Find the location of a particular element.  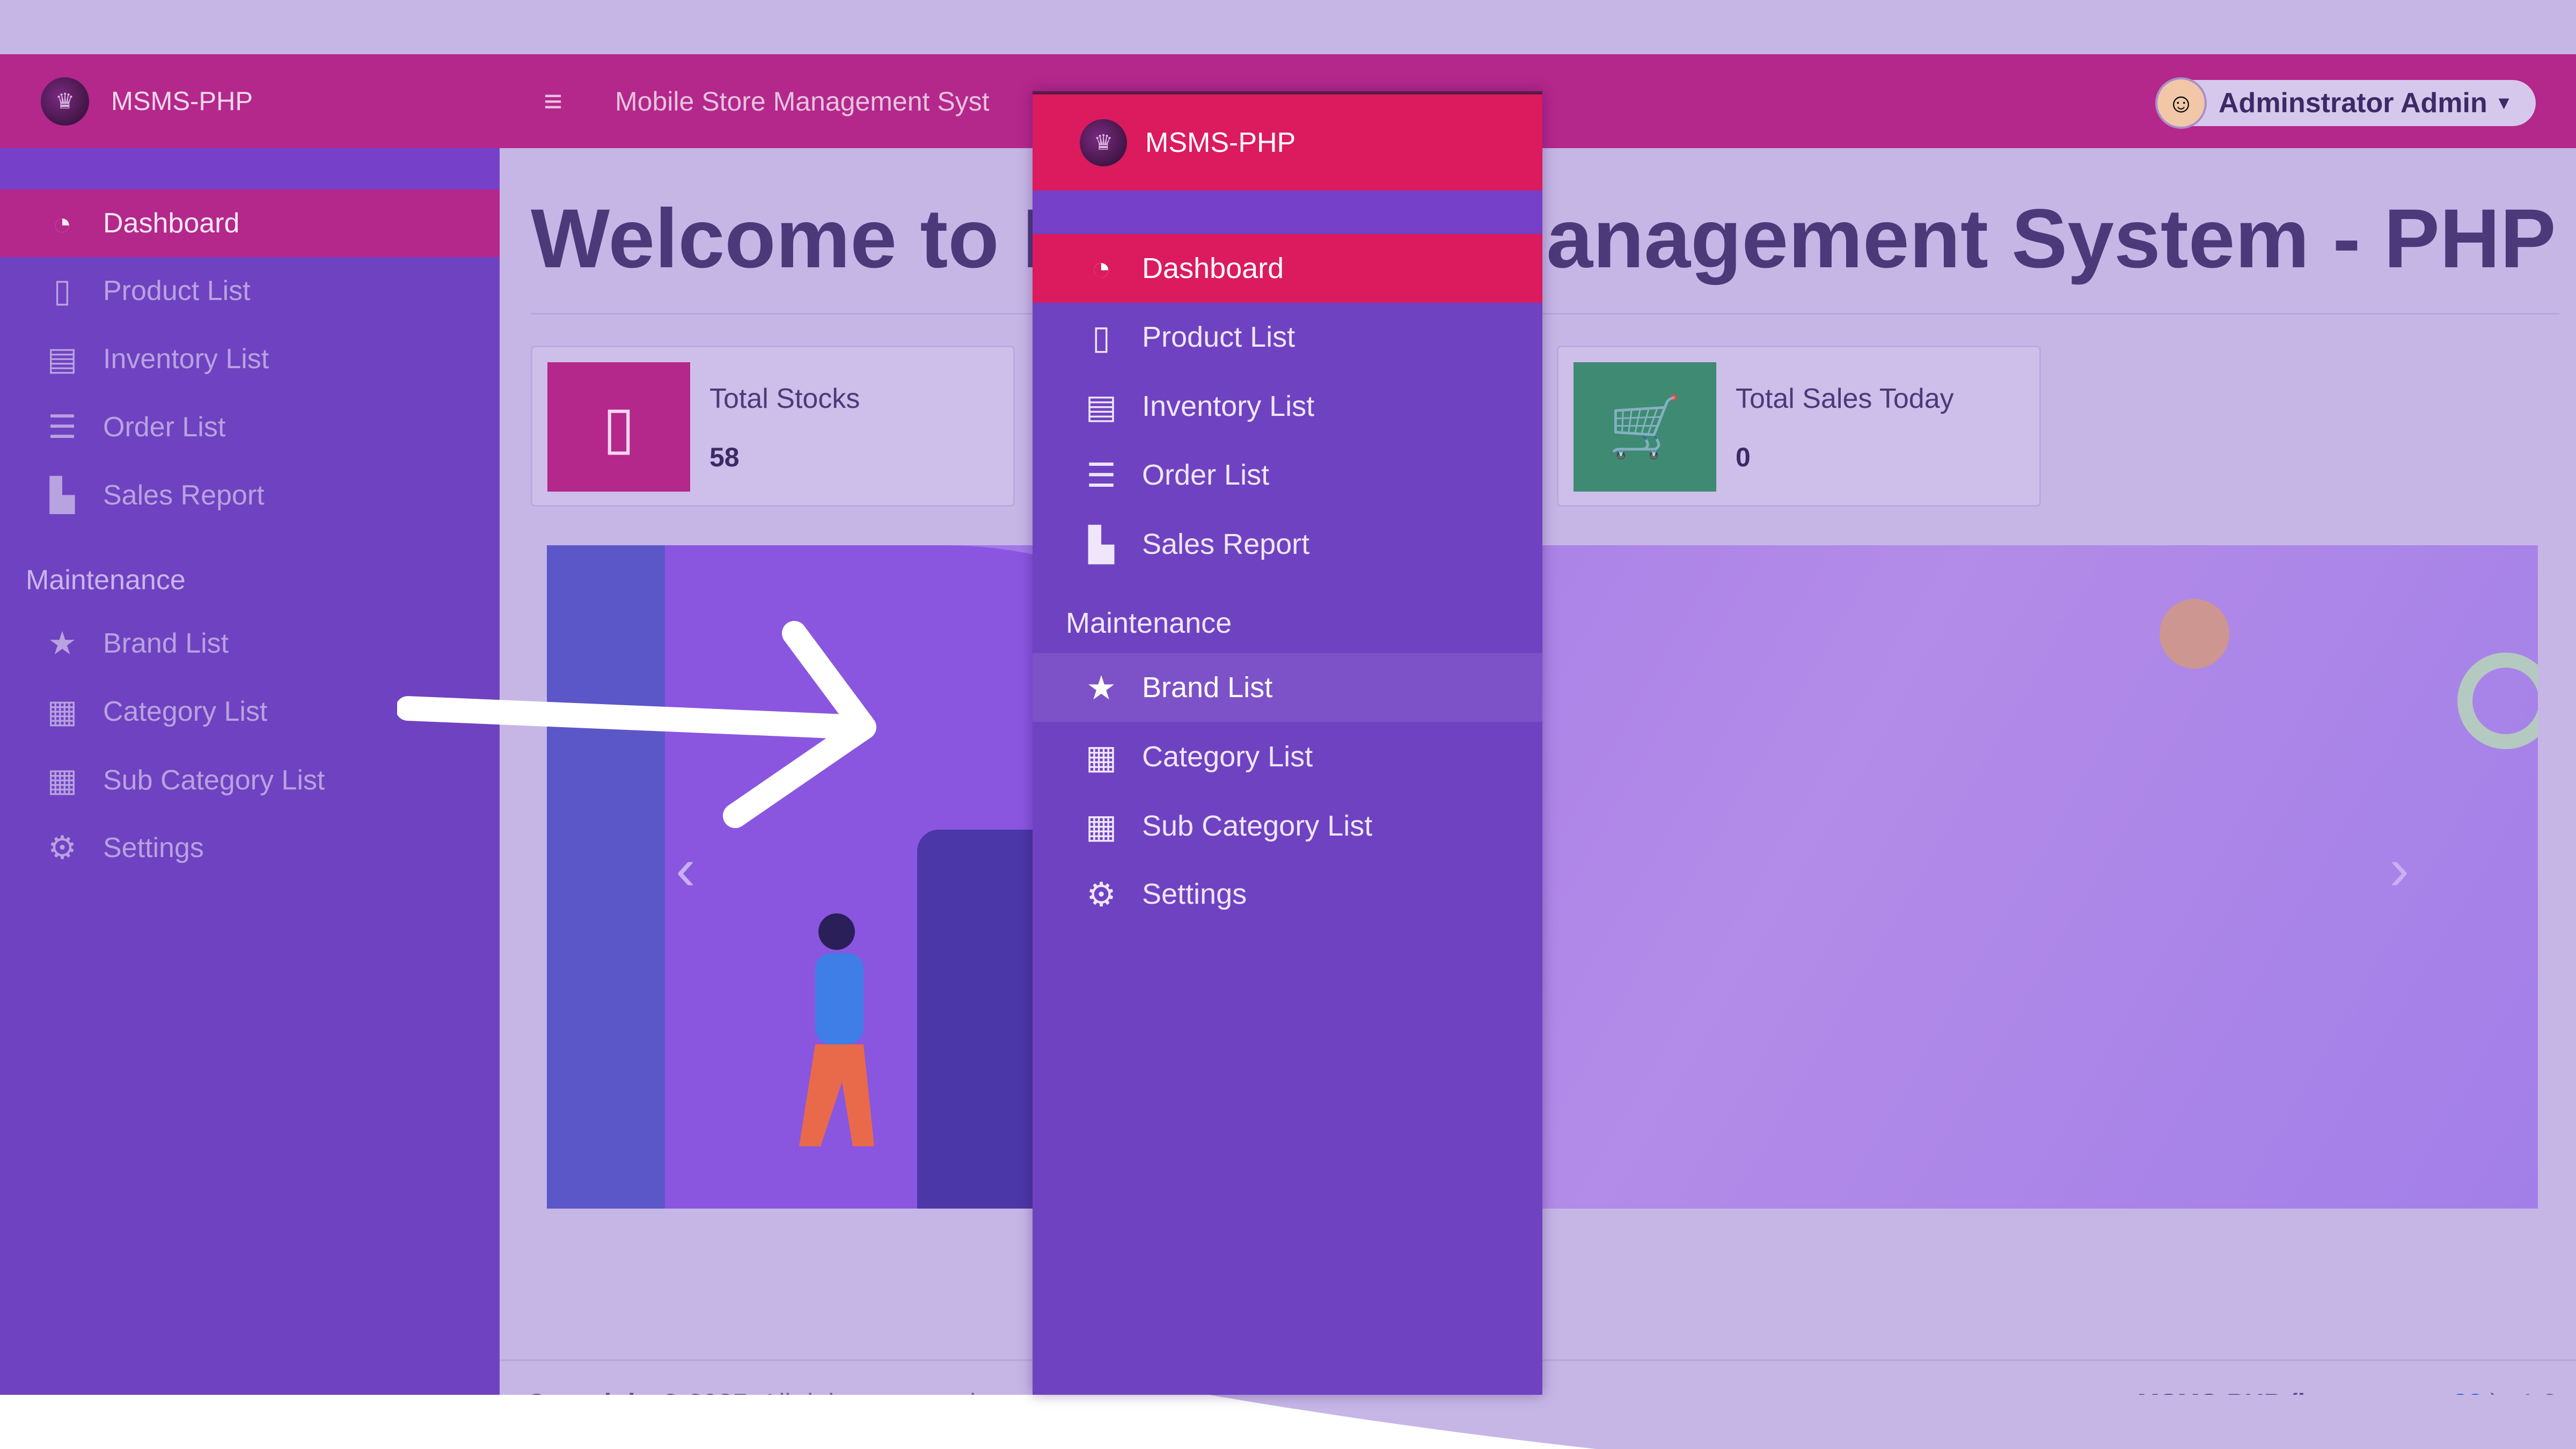

user-name: Adminstrator Admin is located at coordinates (2353, 103).